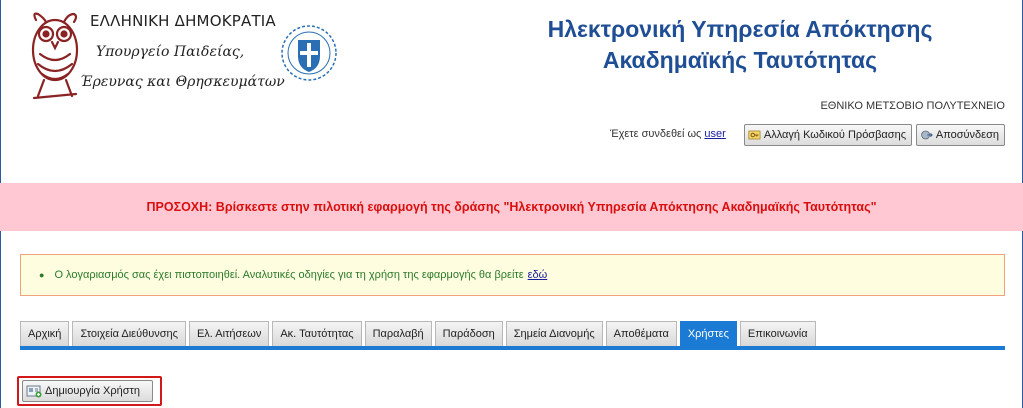 Image resolution: width=1023 pixels, height=408 pixels. I want to click on tab-address-details: Στοιχεία Διεύθυνσης, so click(129, 333).